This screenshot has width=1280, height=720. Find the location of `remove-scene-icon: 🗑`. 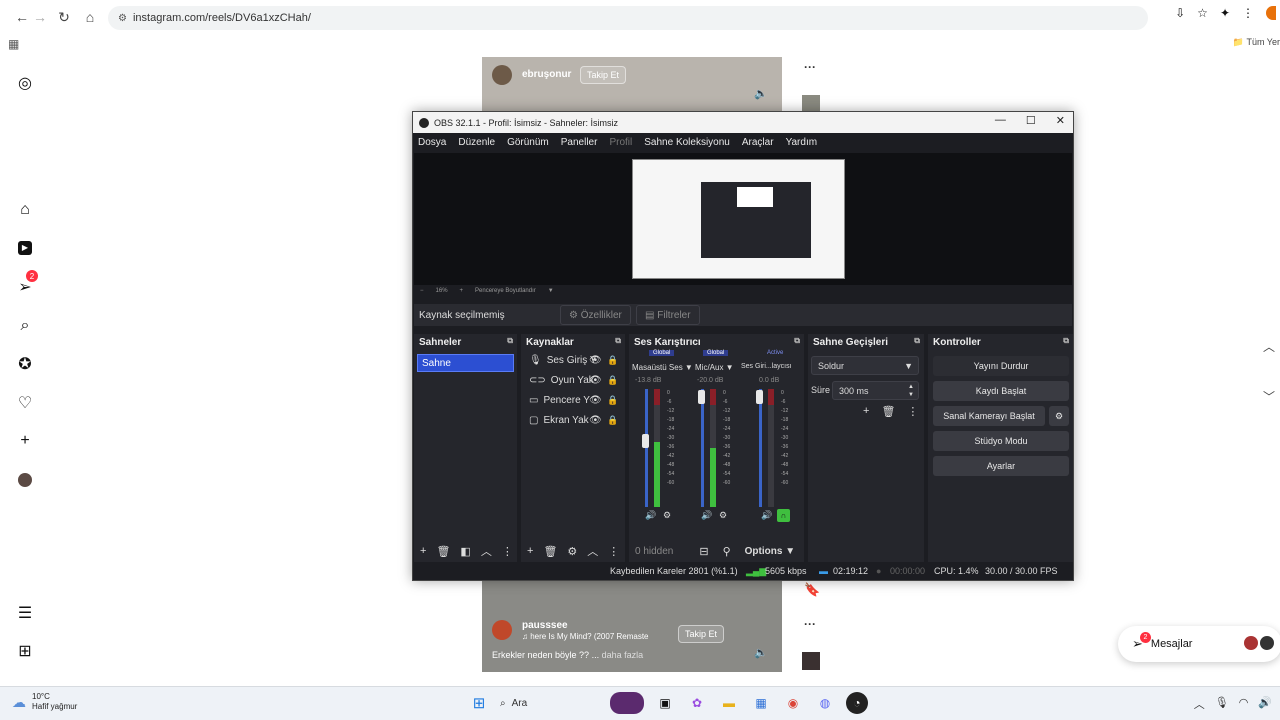

remove-scene-icon: 🗑 is located at coordinates (443, 551).